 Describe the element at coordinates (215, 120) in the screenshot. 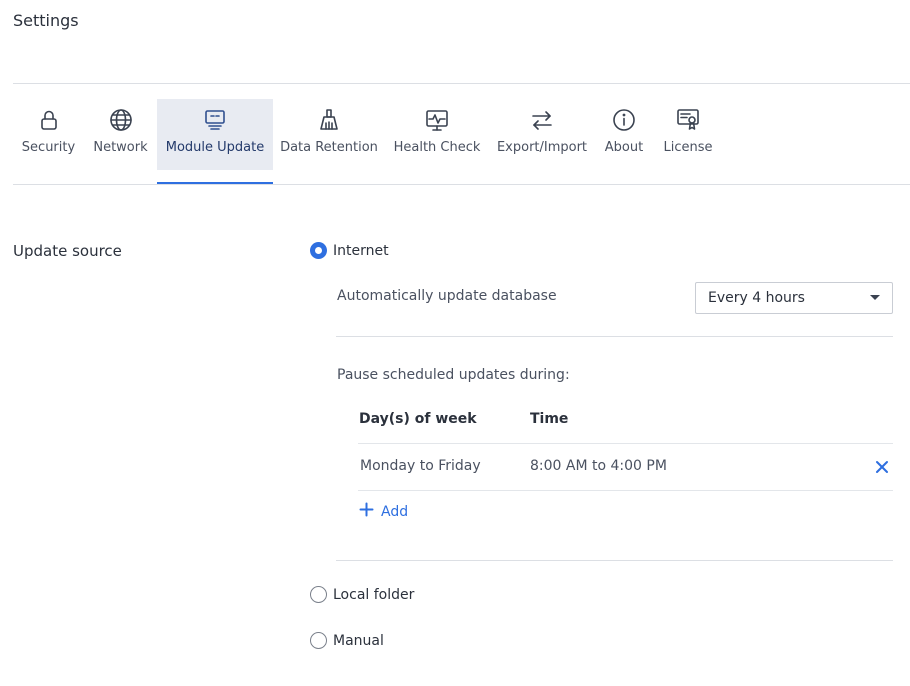

I see `module-update-icon` at that location.